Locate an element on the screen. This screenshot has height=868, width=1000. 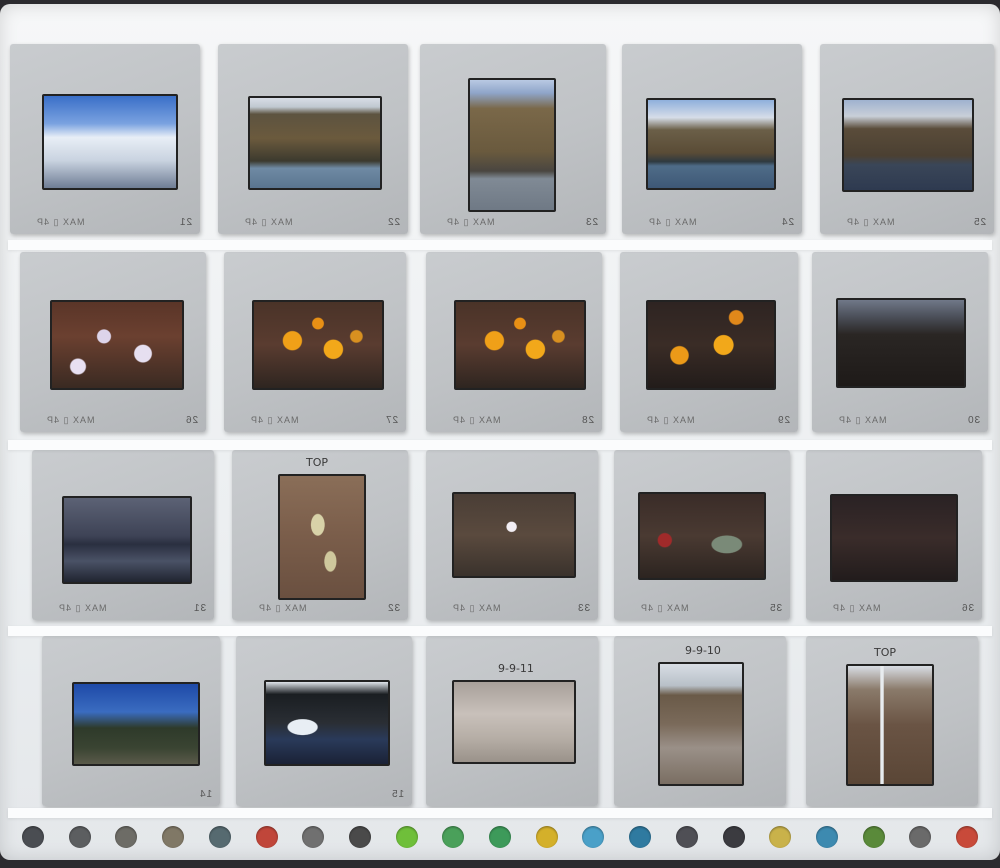
slide-number: 22 is located at coordinates (393, 222).